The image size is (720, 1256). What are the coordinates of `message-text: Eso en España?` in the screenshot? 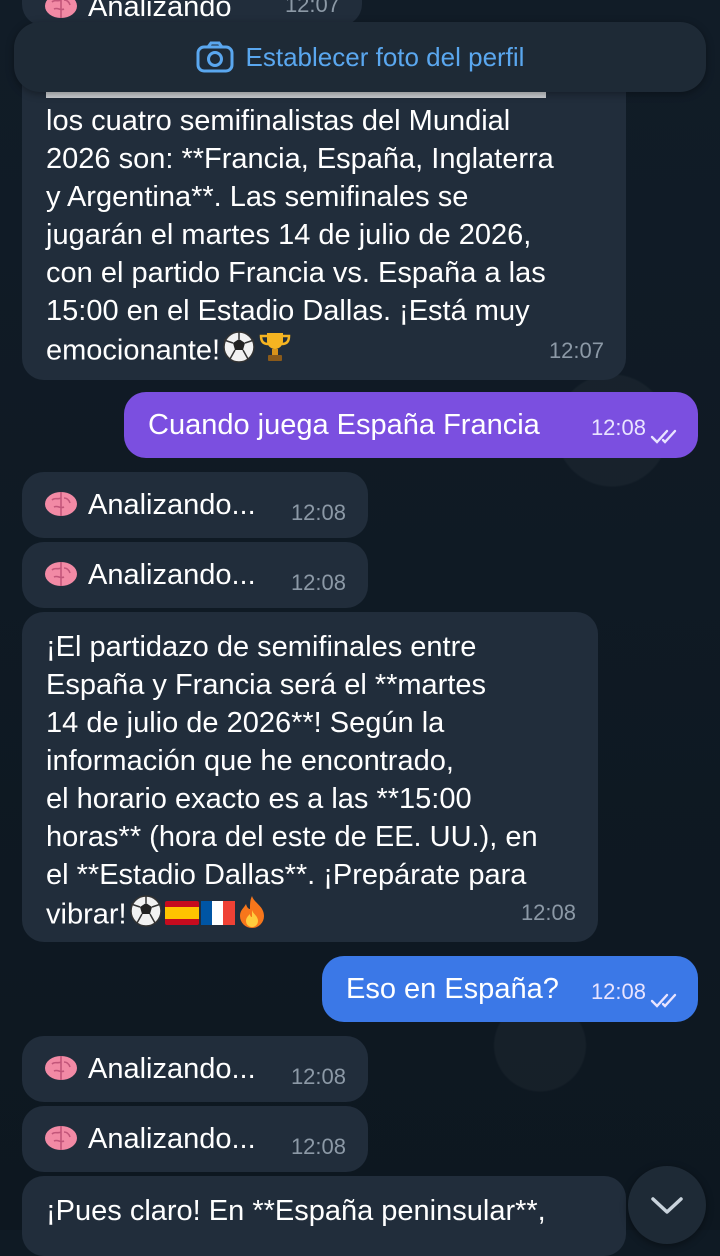 It's located at (452, 989).